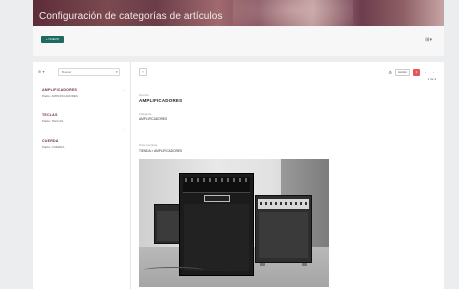 This screenshot has width=459, height=289. Describe the element at coordinates (153, 119) in the screenshot. I see `description-value: AMPLIFICADORES` at that location.